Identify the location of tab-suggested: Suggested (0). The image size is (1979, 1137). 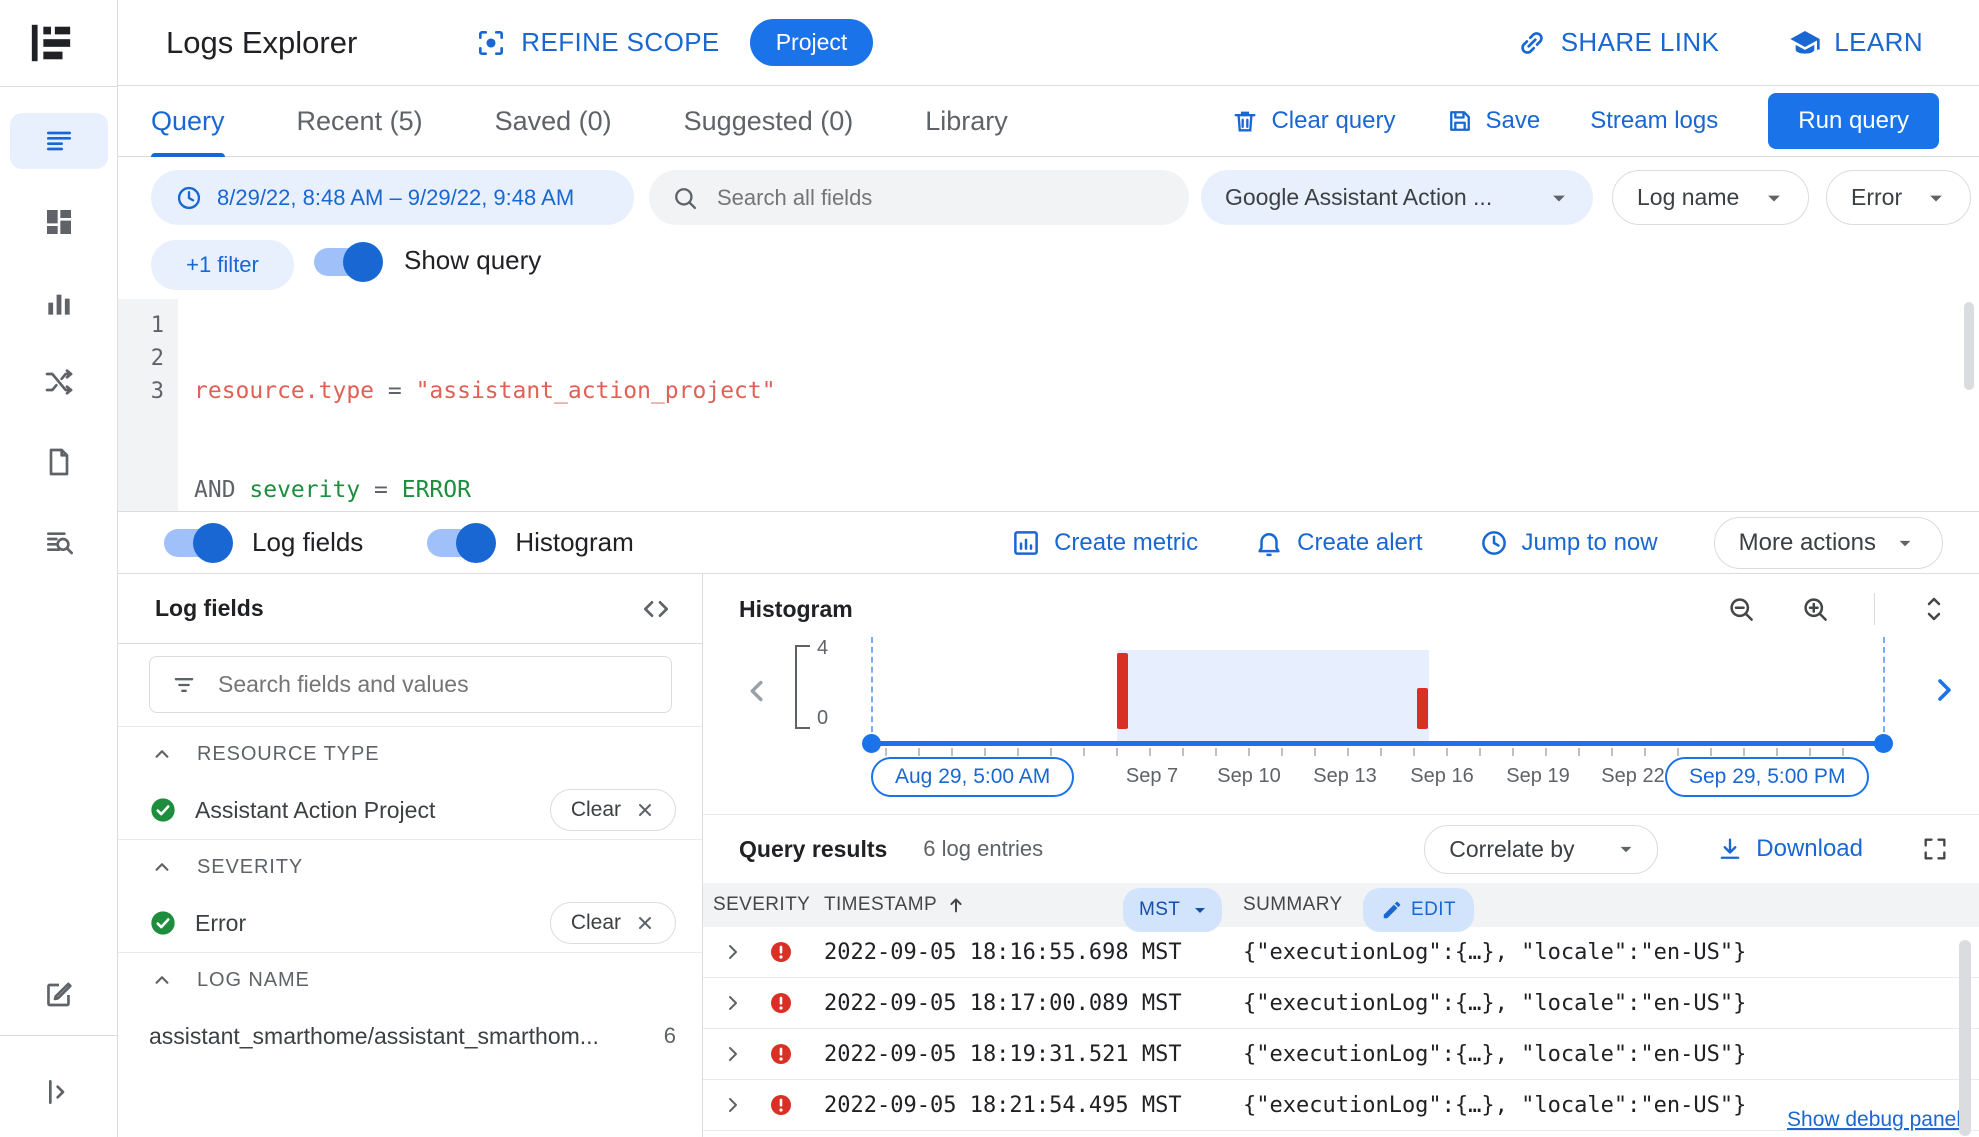
(769, 121).